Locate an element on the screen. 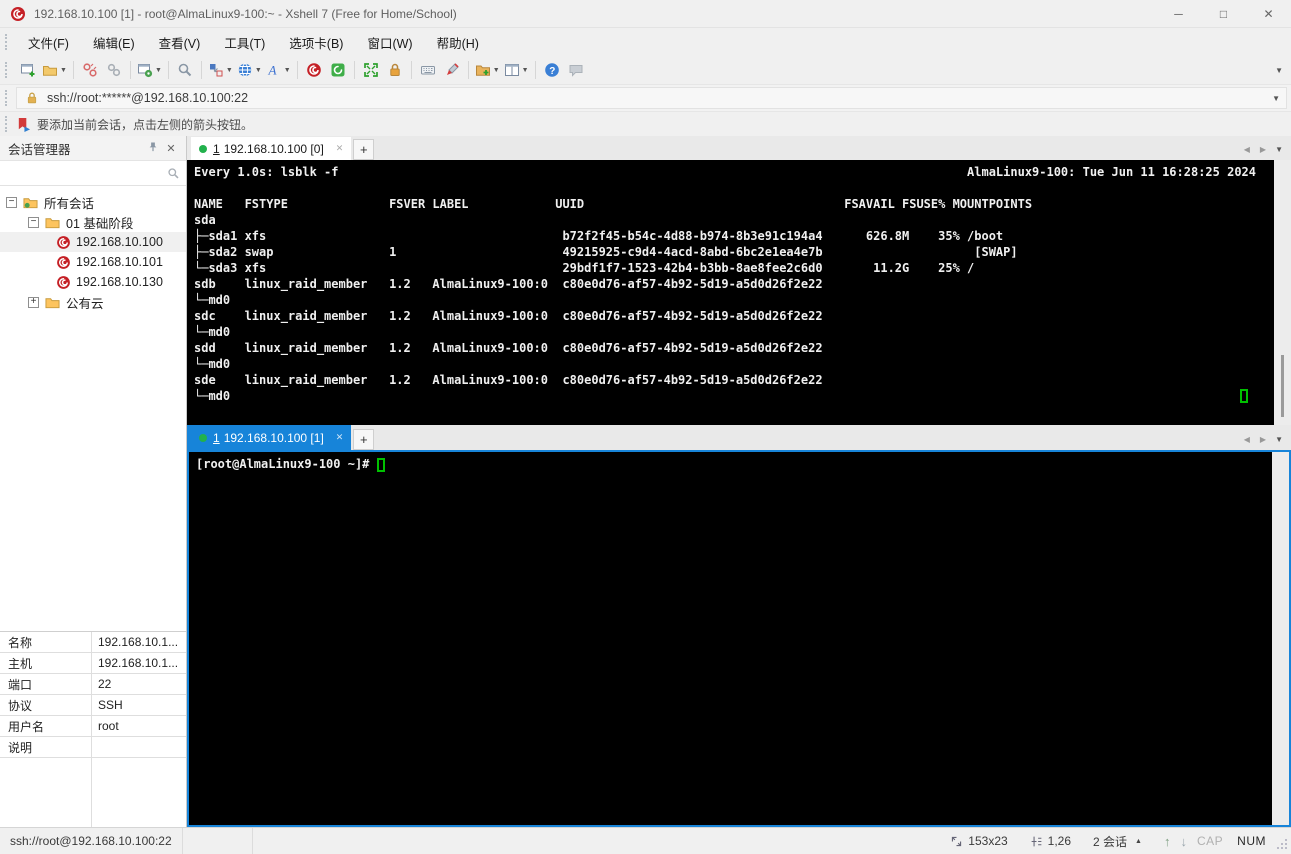  tab-index: 1 is located at coordinates (216, 437).